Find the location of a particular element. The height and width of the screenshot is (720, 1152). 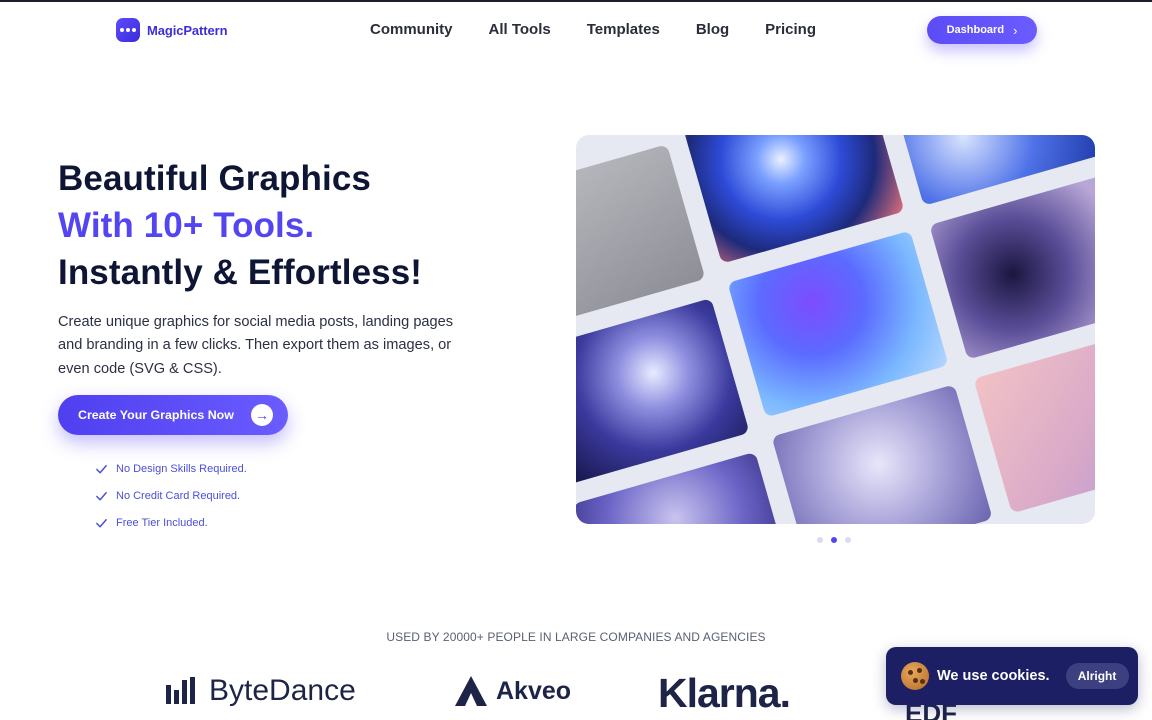

carousel-dot-active is located at coordinates (834, 540).